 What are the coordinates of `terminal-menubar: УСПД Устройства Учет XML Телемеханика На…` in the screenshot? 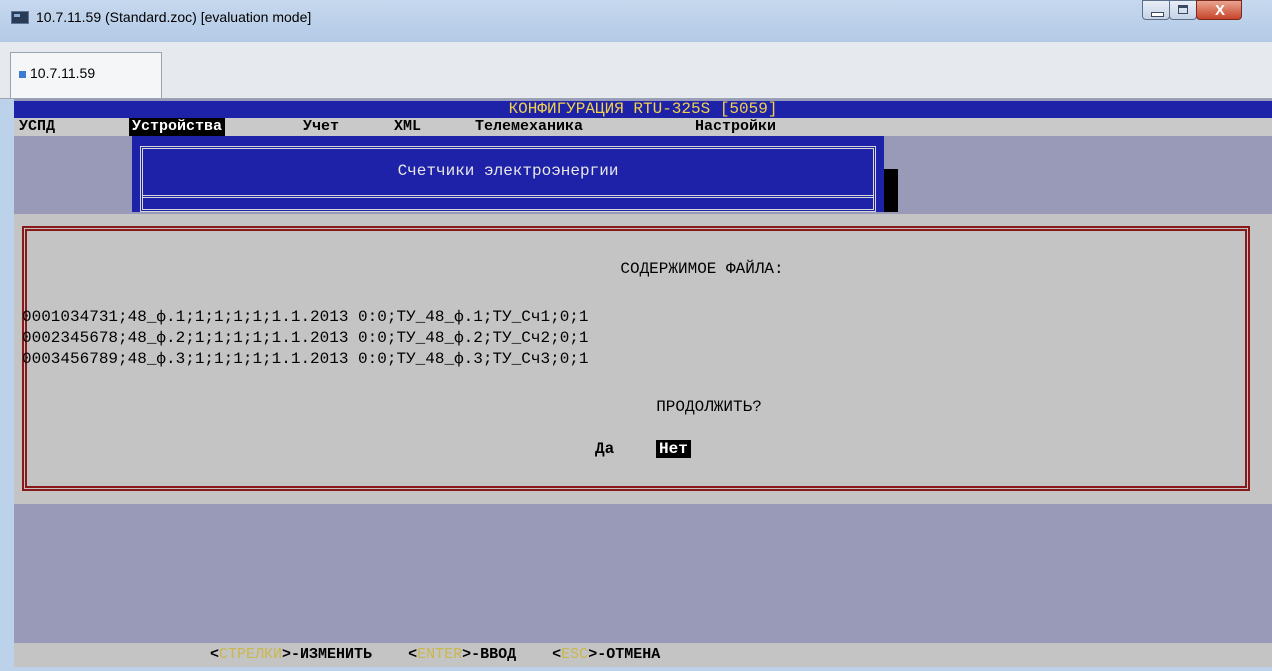 It's located at (643, 127).